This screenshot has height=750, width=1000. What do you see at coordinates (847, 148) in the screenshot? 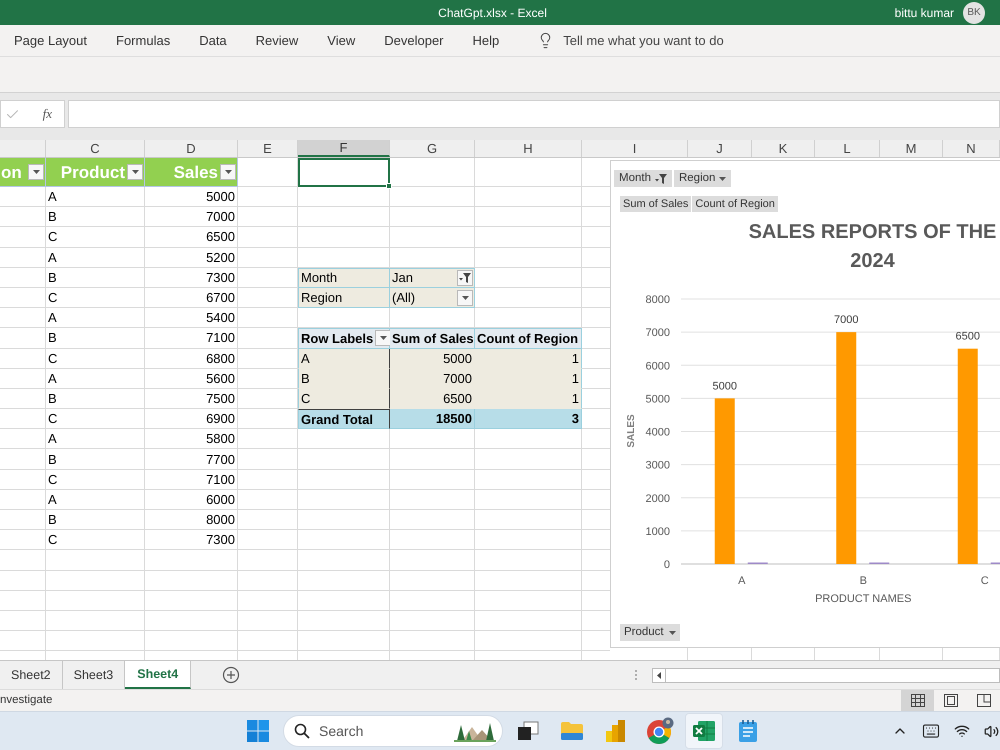
I see `column-header: L` at bounding box center [847, 148].